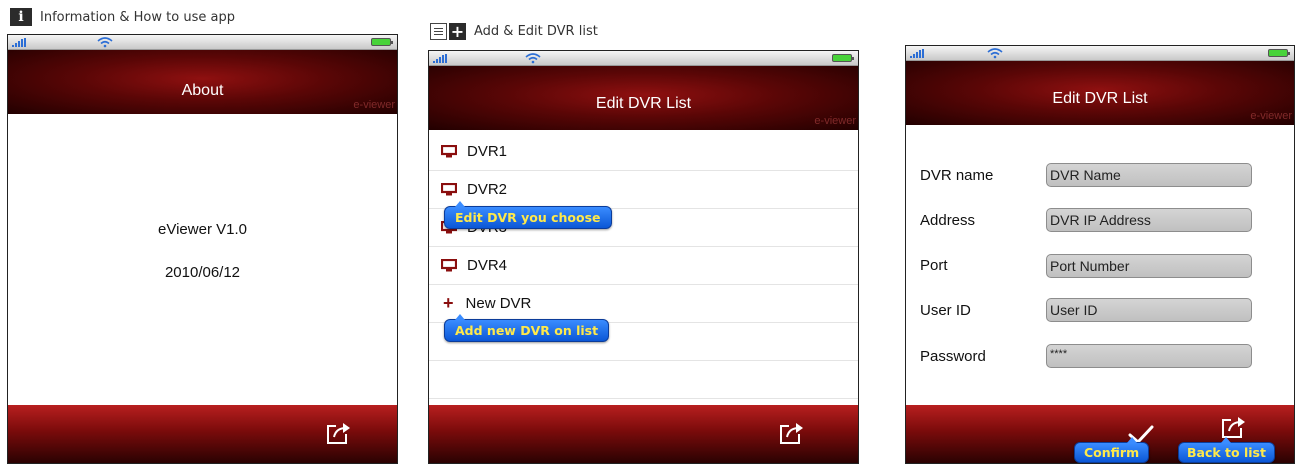  I want to click on label-password: Password, so click(953, 356).